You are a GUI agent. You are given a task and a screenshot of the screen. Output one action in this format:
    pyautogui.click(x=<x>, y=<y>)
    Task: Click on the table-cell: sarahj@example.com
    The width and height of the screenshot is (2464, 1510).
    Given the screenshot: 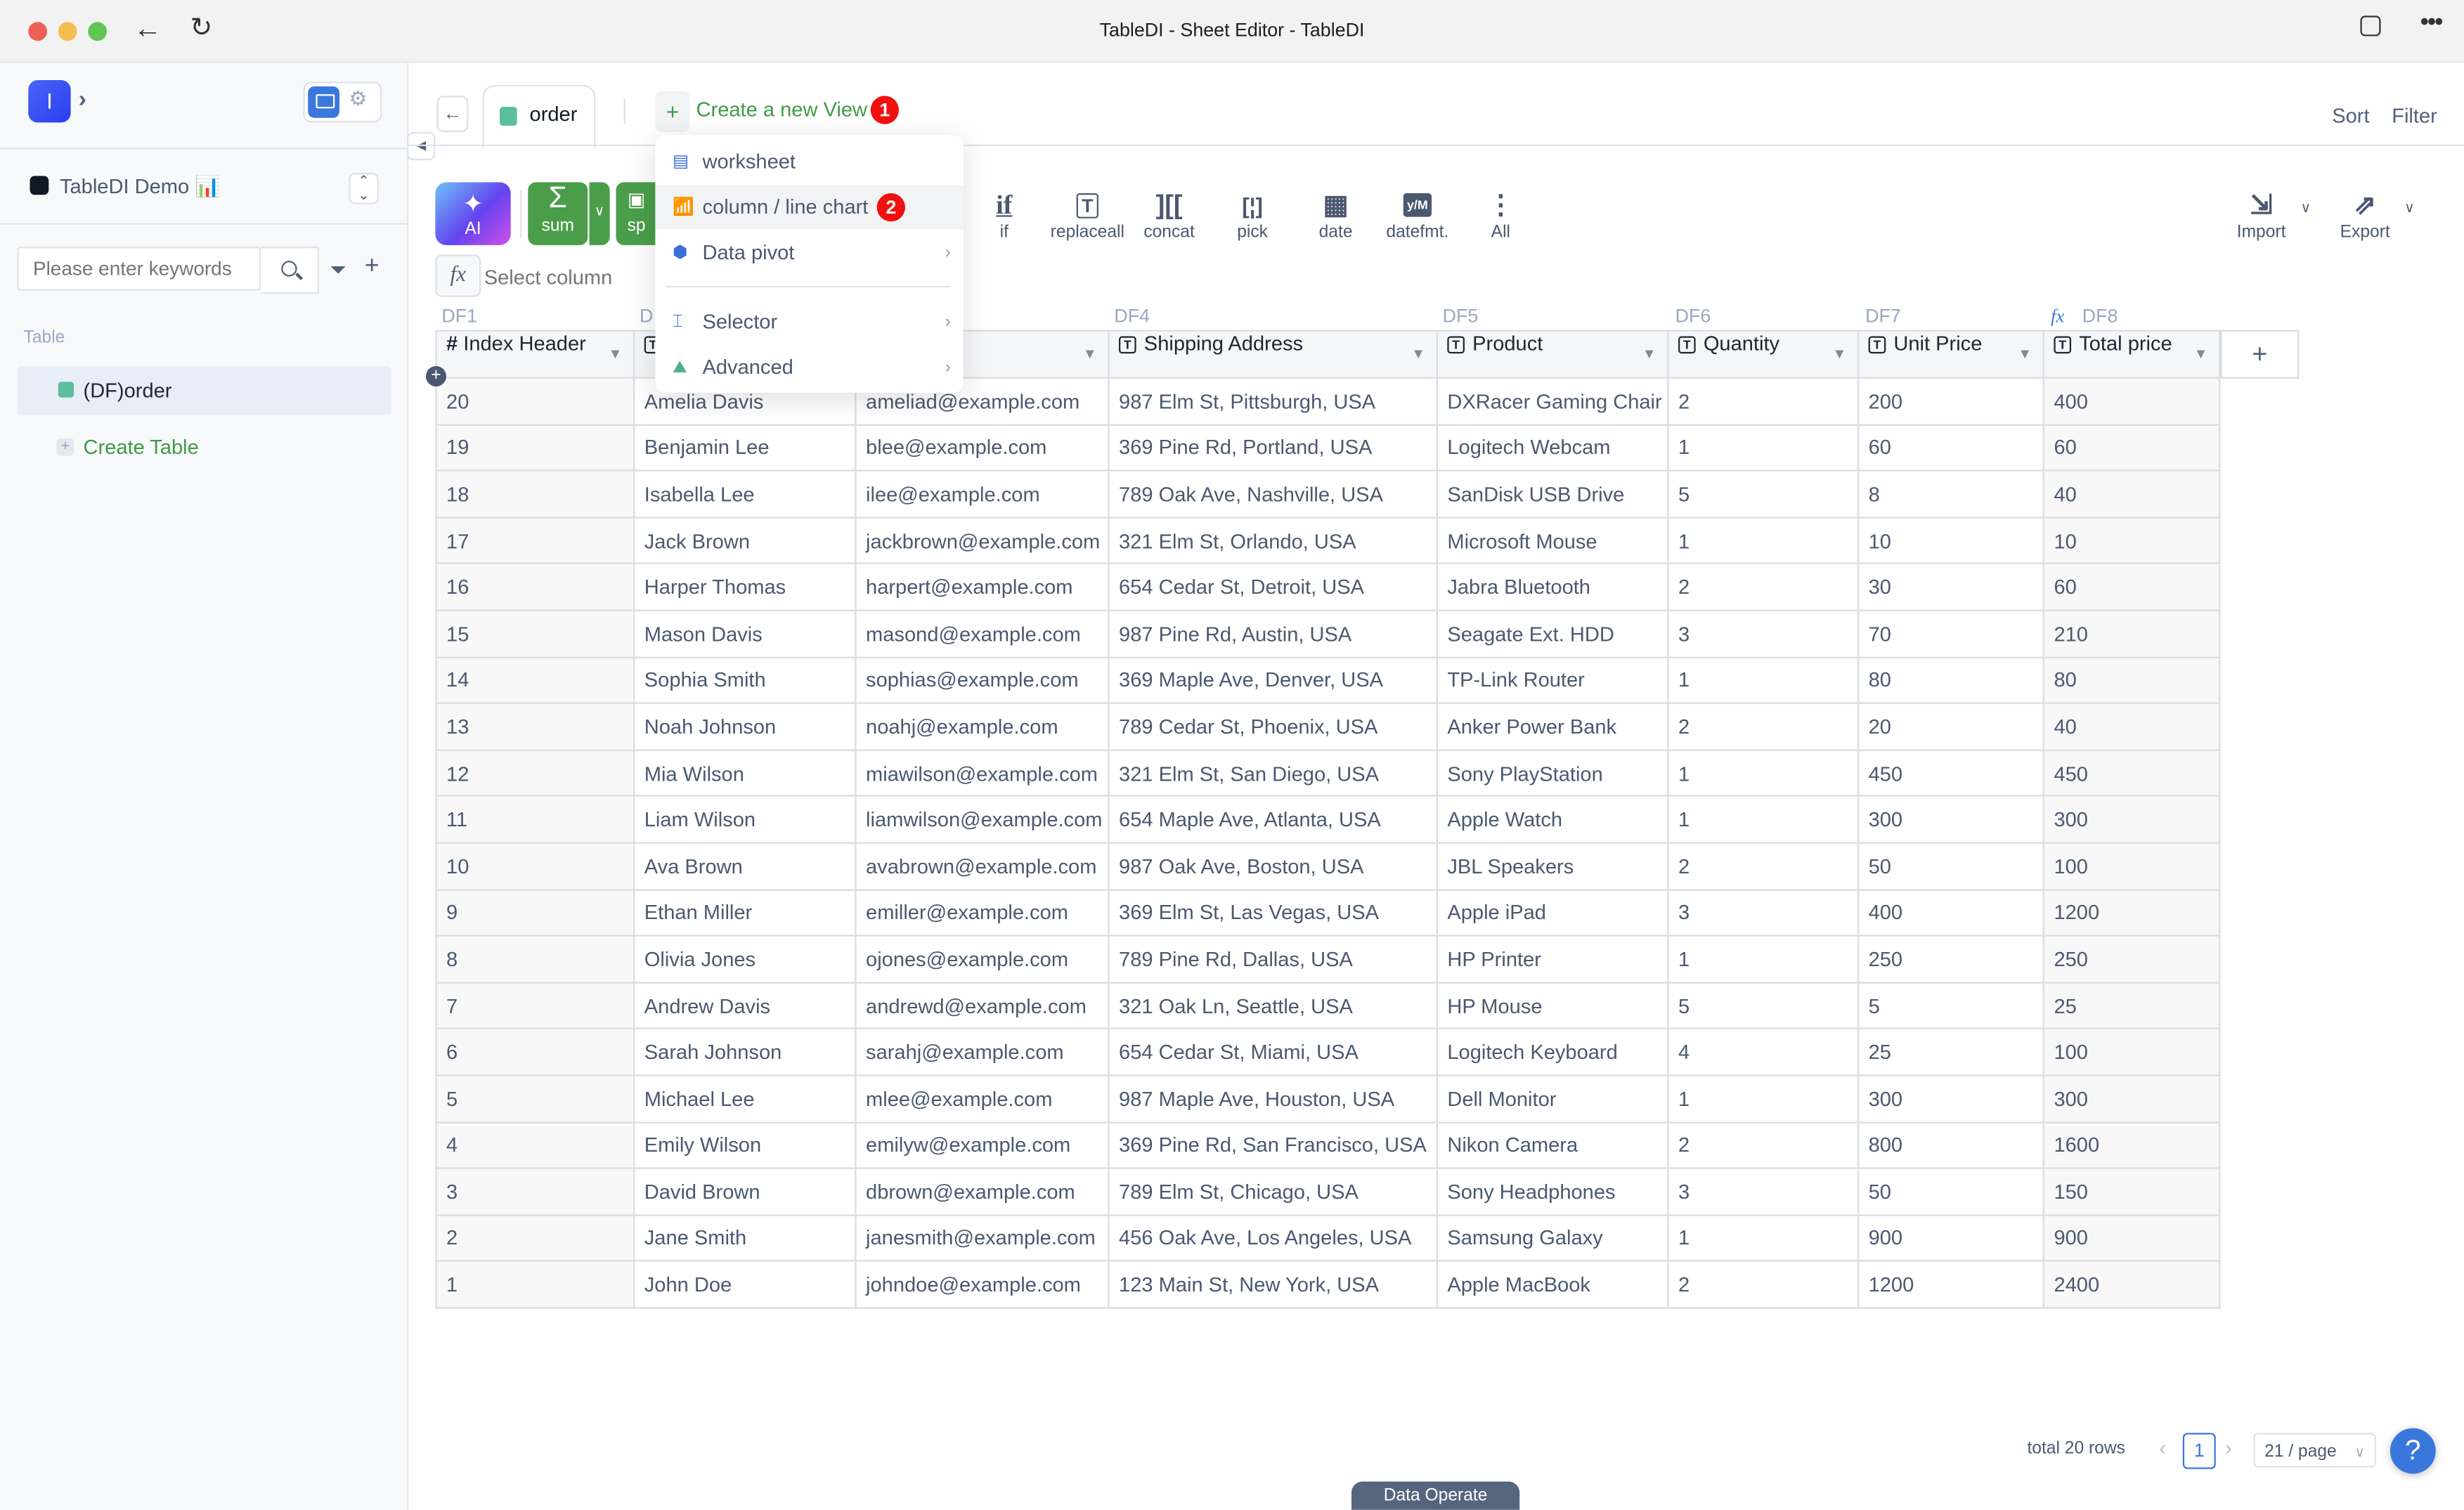 What is the action you would take?
    pyautogui.click(x=983, y=1052)
    